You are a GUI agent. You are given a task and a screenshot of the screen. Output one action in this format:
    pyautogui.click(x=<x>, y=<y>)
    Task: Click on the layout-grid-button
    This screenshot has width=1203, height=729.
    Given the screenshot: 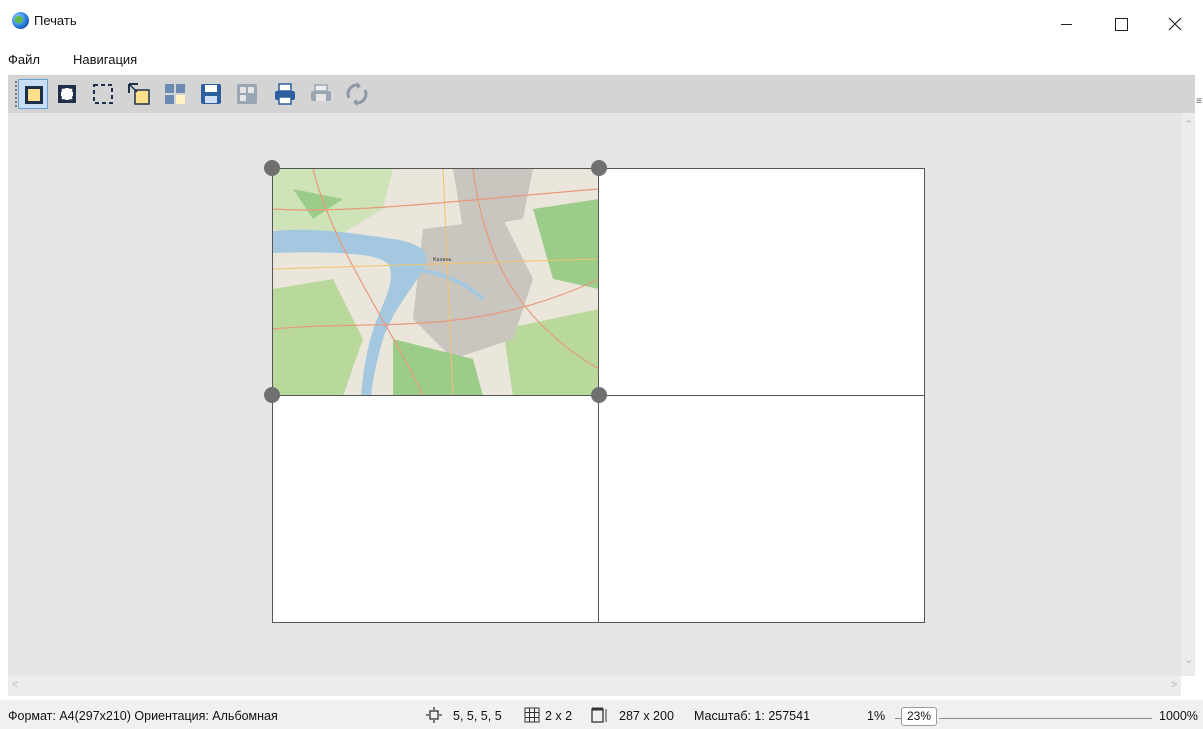 What is the action you would take?
    pyautogui.click(x=175, y=94)
    